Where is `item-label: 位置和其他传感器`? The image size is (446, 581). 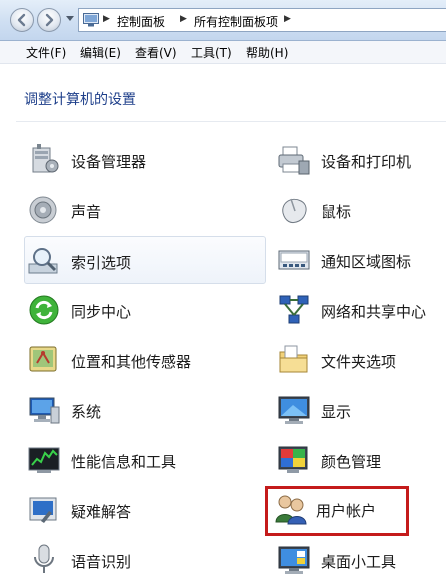 item-label: 位置和其他传感器 is located at coordinates (131, 362).